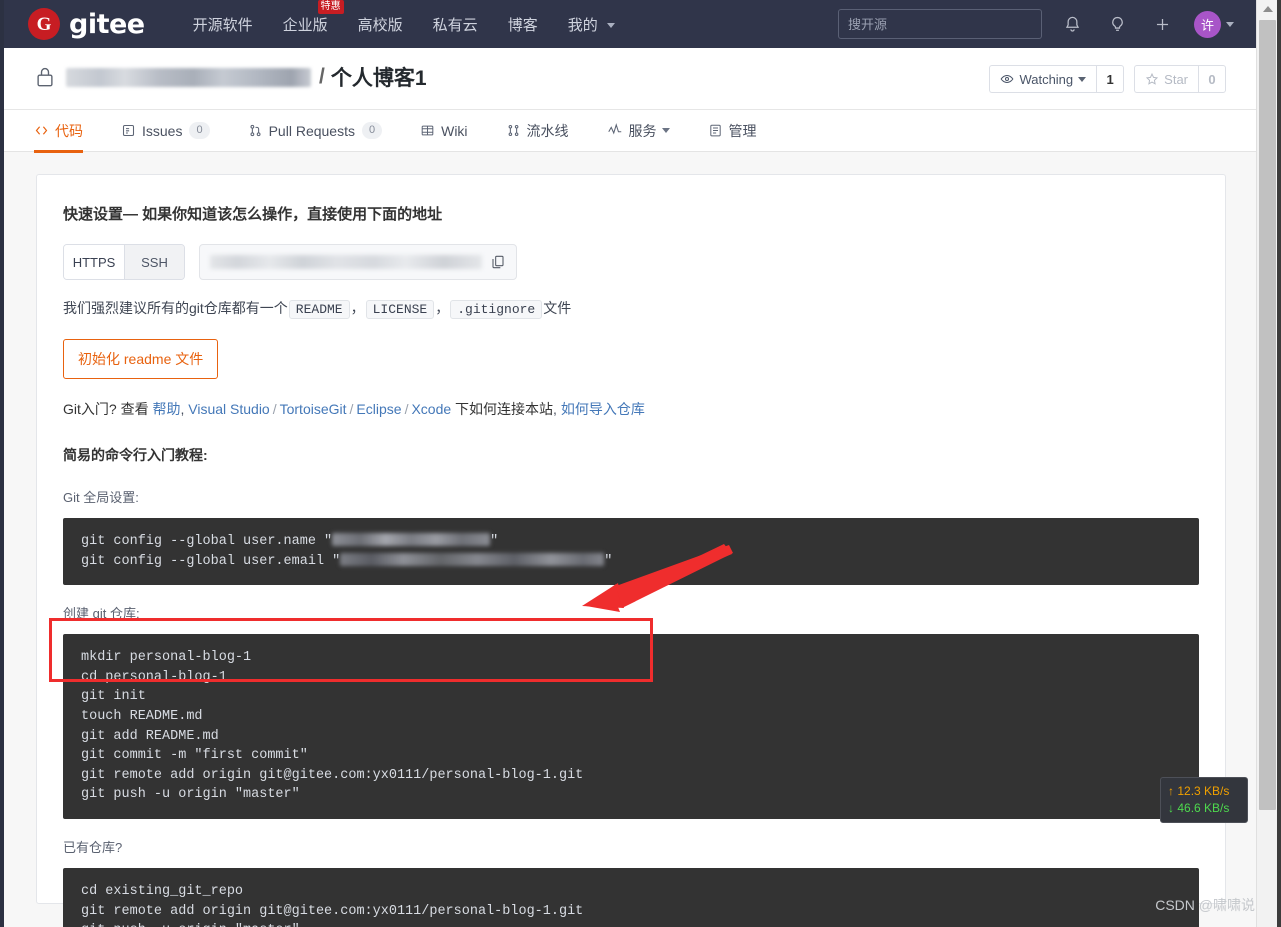 This screenshot has height=927, width=1281. What do you see at coordinates (444, 131) in the screenshot?
I see `tab-wiki: Wiki` at bounding box center [444, 131].